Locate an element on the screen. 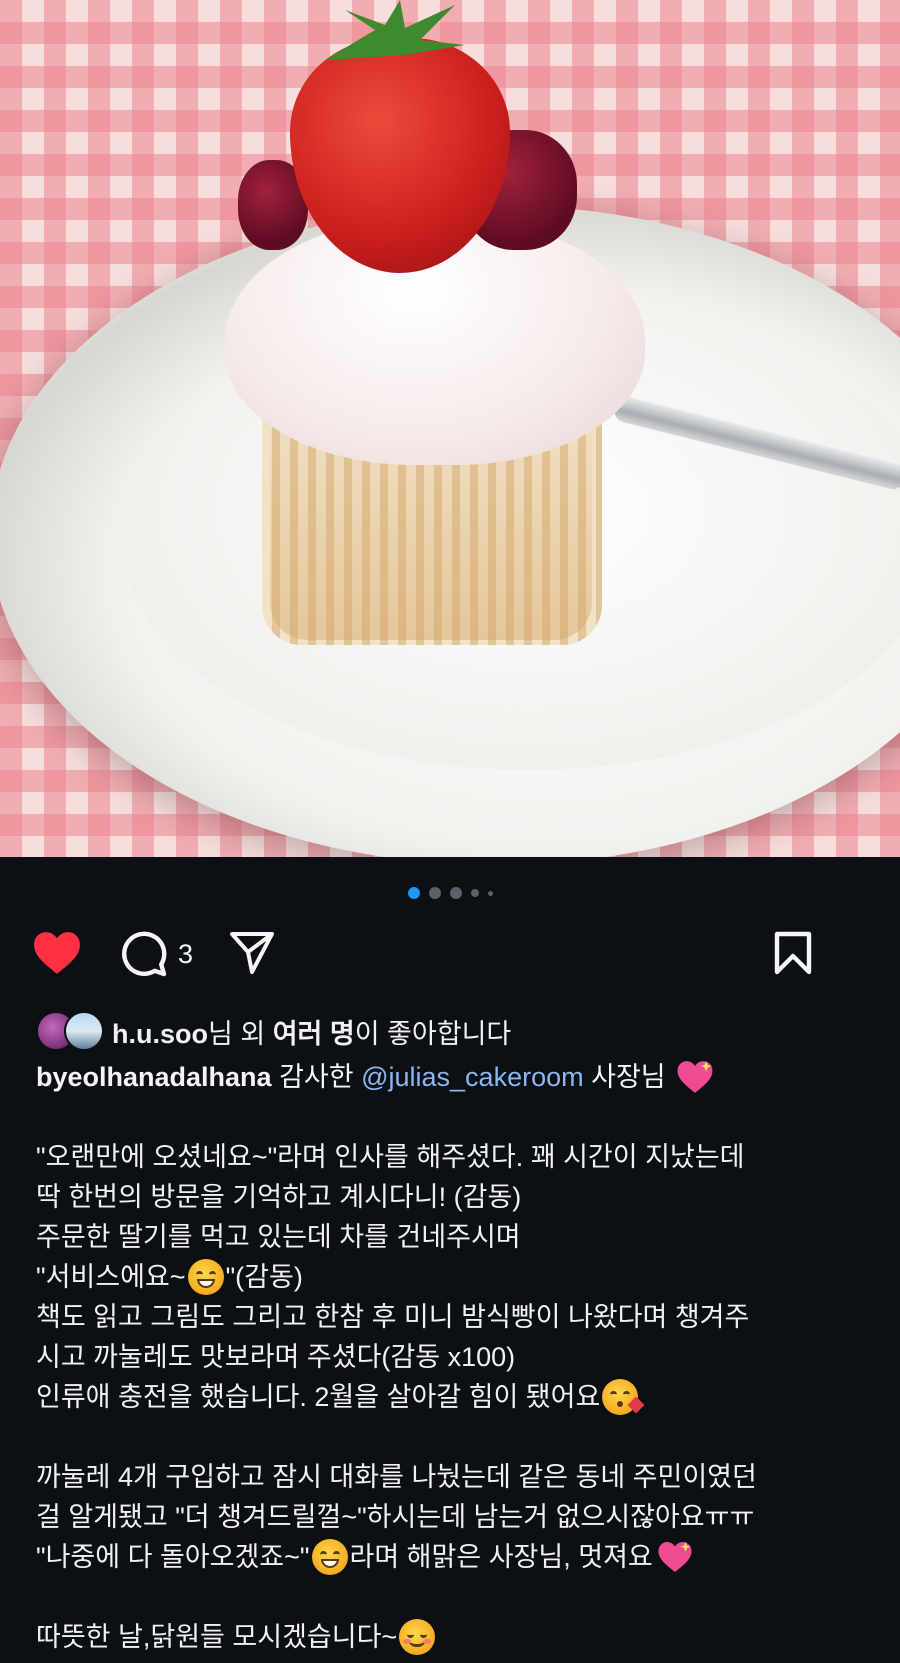 This screenshot has width=900, height=1663. carousel-indicator is located at coordinates (450, 893).